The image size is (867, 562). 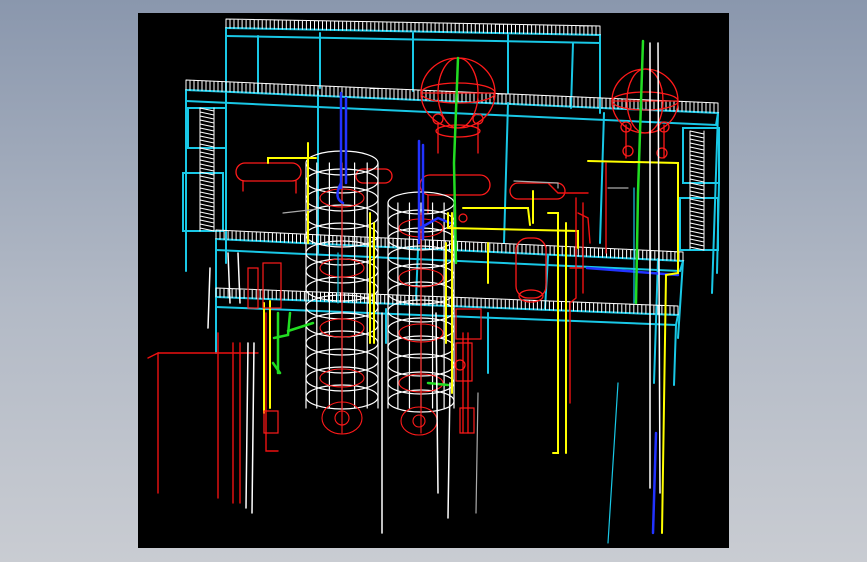 I want to click on spherical-tank-right, so click(x=645, y=113).